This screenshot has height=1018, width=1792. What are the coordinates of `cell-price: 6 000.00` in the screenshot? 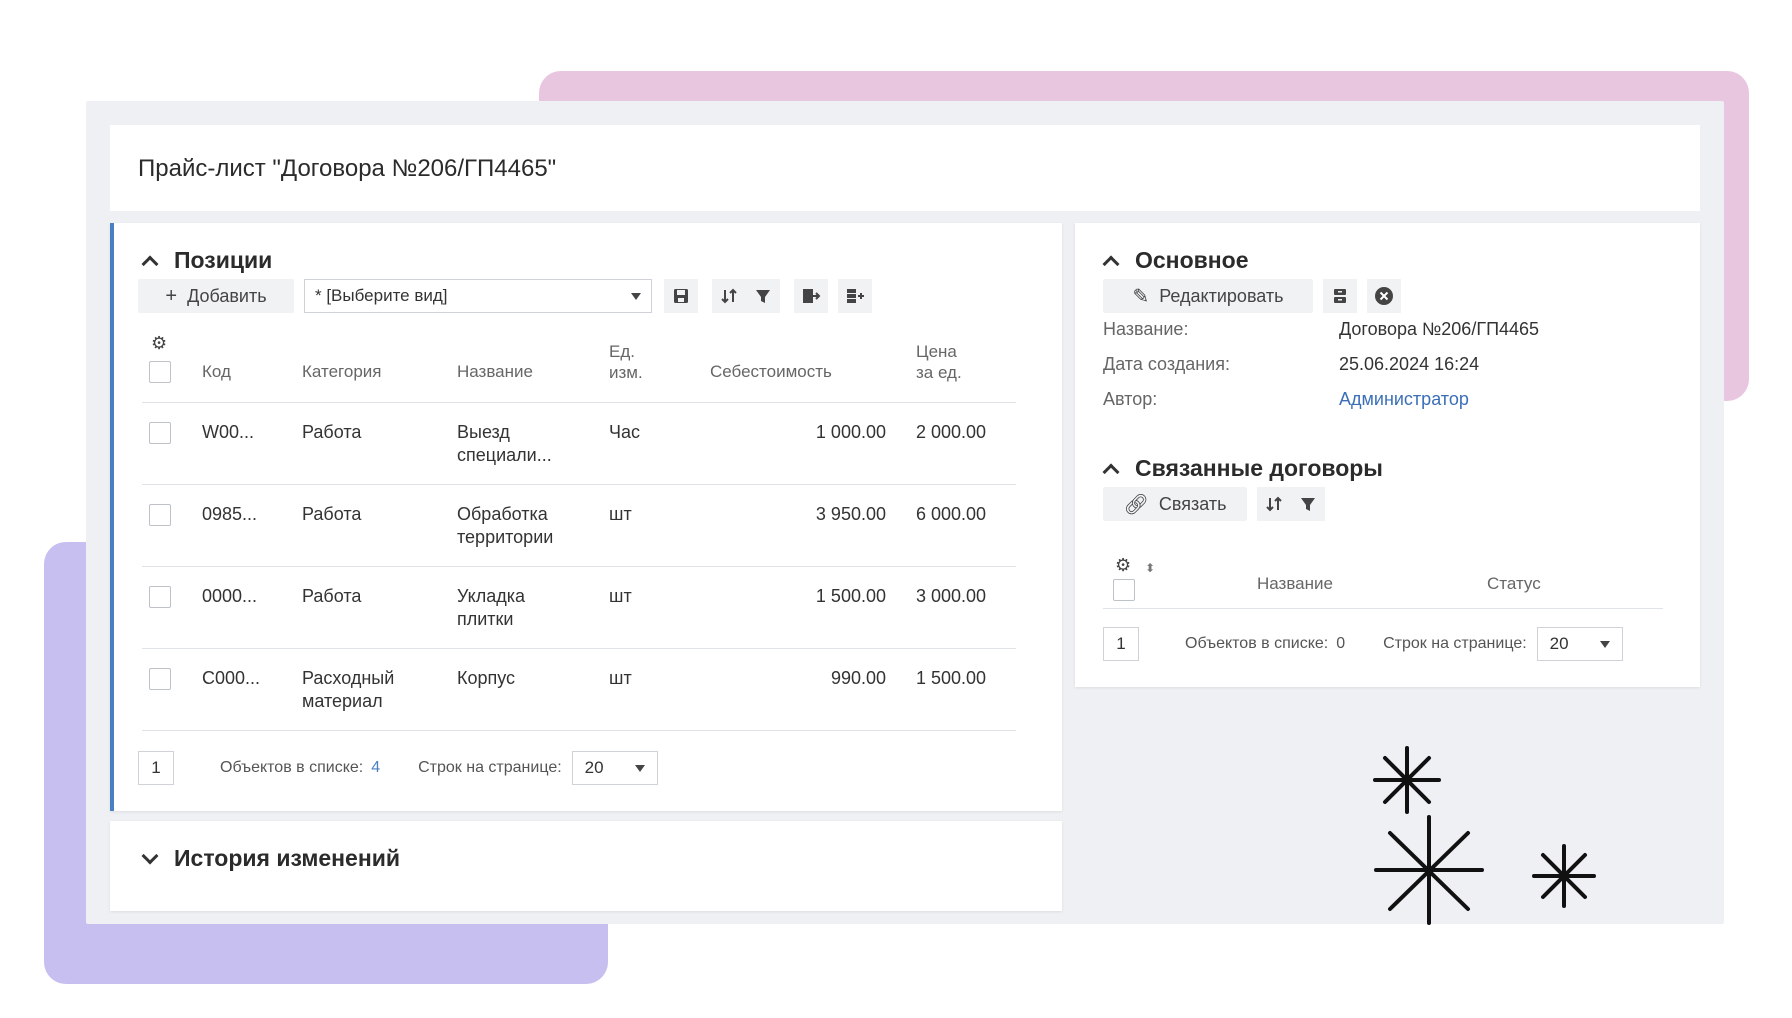 It's located at (951, 514).